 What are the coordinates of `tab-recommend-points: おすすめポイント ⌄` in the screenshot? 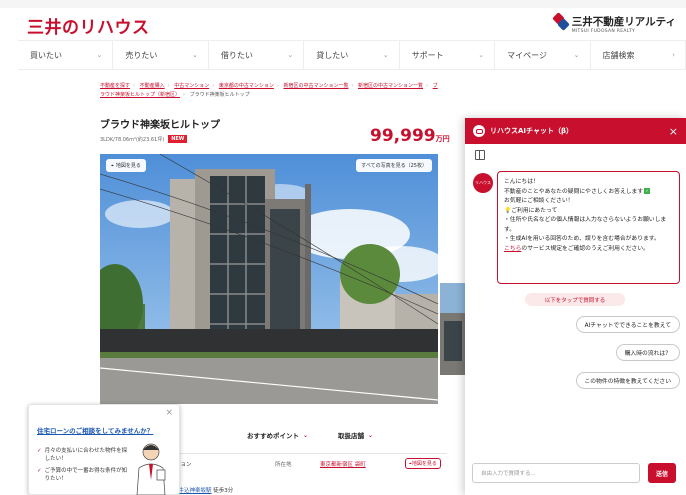 It's located at (278, 435).